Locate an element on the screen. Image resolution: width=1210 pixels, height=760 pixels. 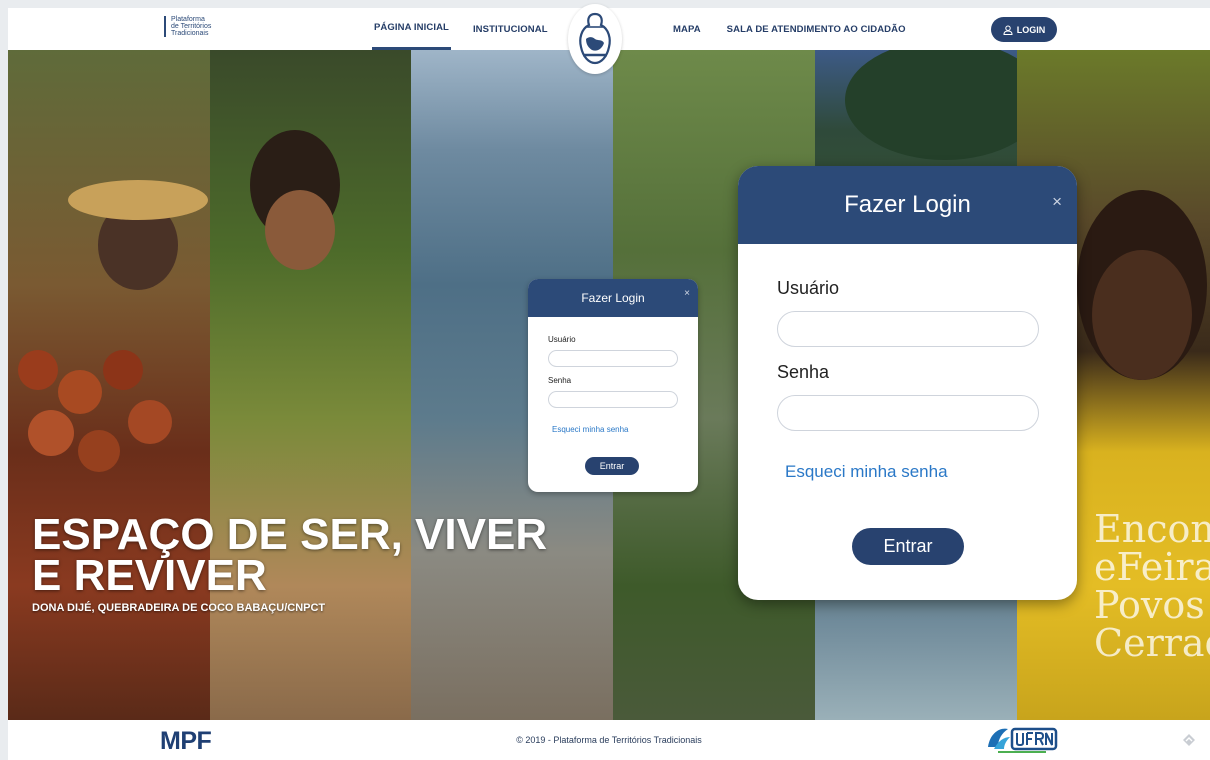
gourd-emblem-icon is located at coordinates (595, 38).